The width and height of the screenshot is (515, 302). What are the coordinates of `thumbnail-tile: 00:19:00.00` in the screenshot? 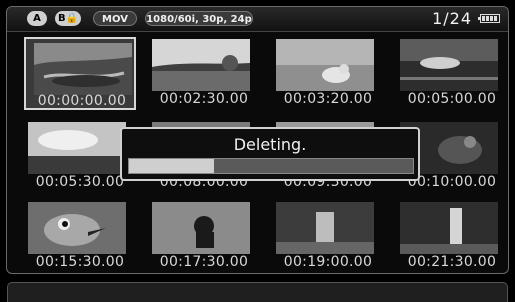 It's located at (328, 236).